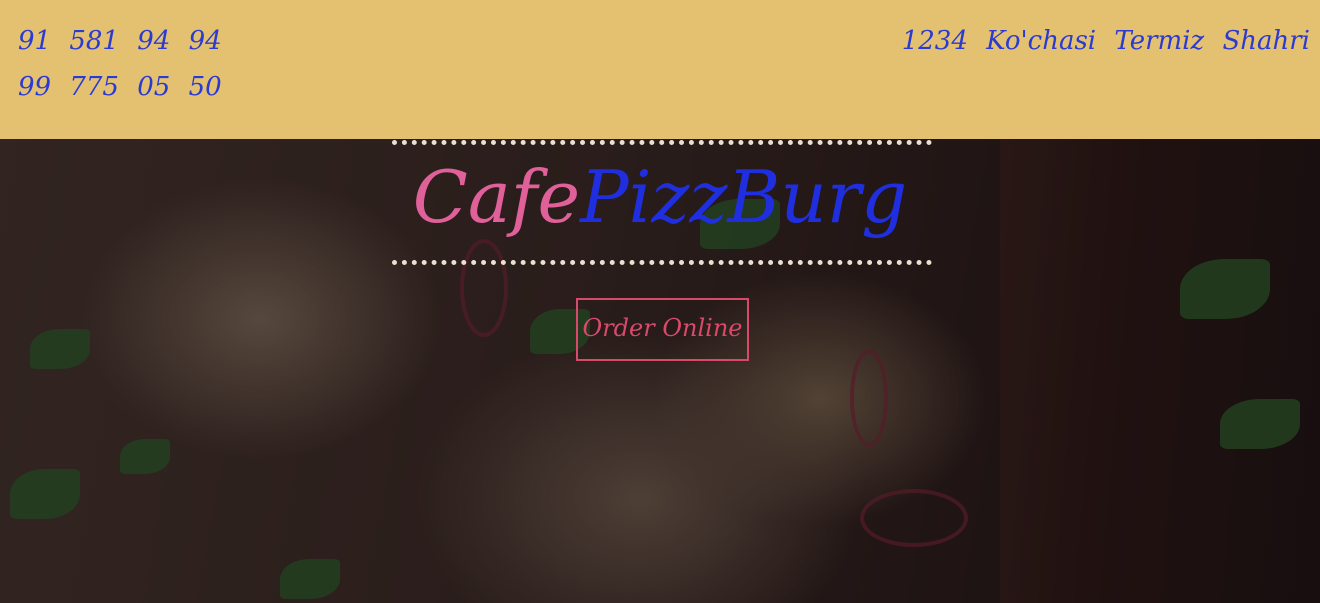 The width and height of the screenshot is (1320, 603). Describe the element at coordinates (744, 197) in the screenshot. I see `brand-pizzburg: PizzBurg` at that location.